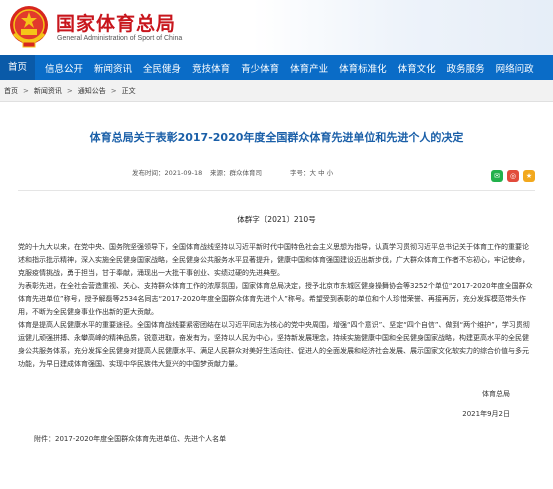 The width and height of the screenshot is (553, 489). I want to click on favorite-icon: ★, so click(529, 176).